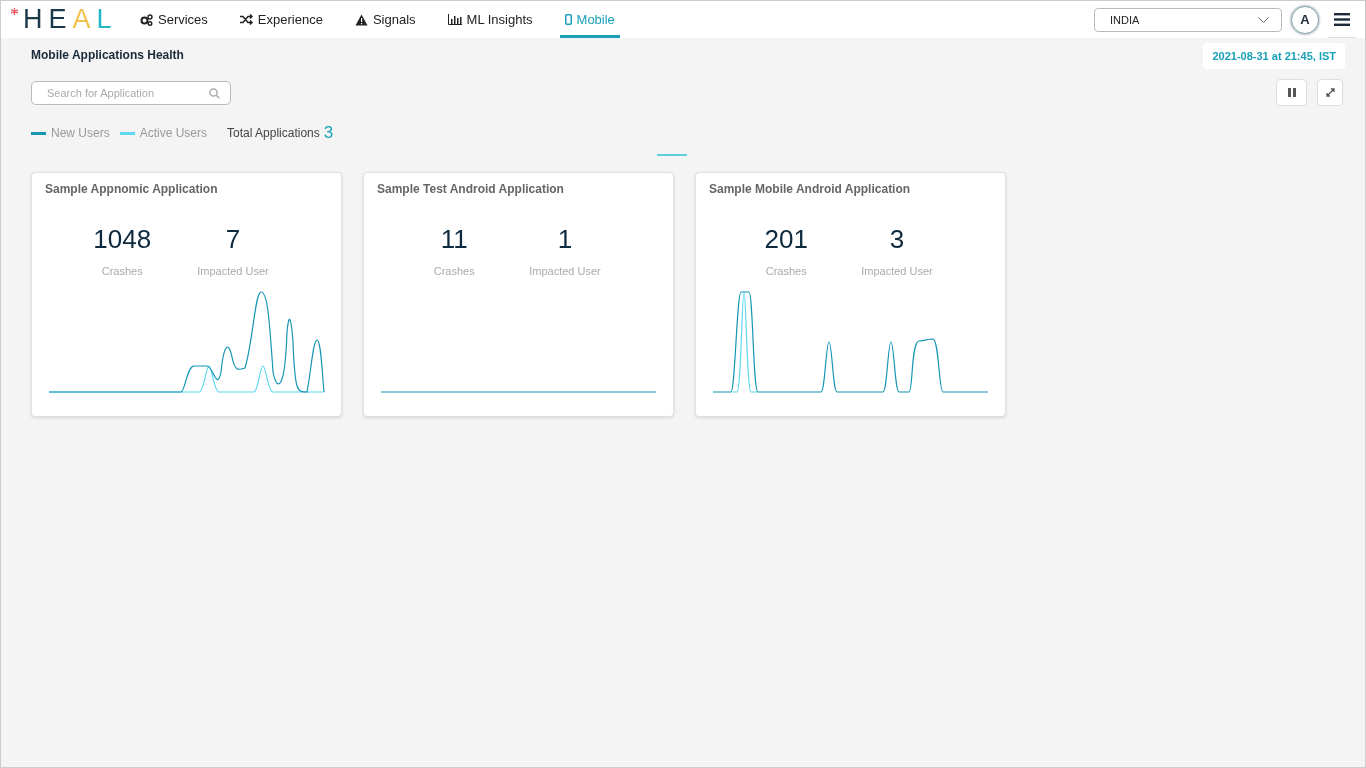 The image size is (1366, 768). I want to click on expand-icon, so click(1330, 92).